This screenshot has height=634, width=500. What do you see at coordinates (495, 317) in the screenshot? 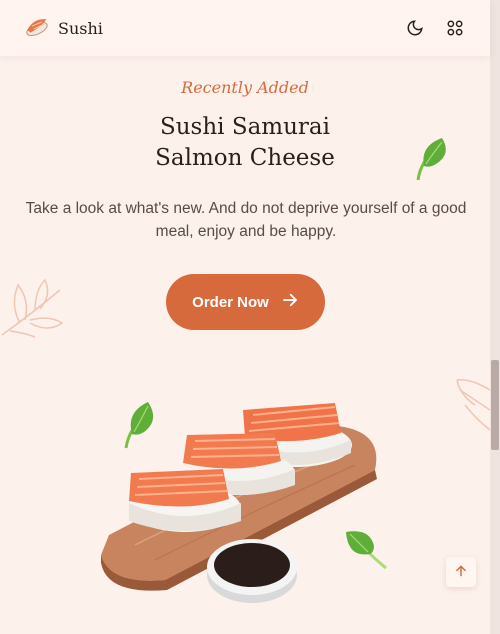
I see `scrollbar-track` at bounding box center [495, 317].